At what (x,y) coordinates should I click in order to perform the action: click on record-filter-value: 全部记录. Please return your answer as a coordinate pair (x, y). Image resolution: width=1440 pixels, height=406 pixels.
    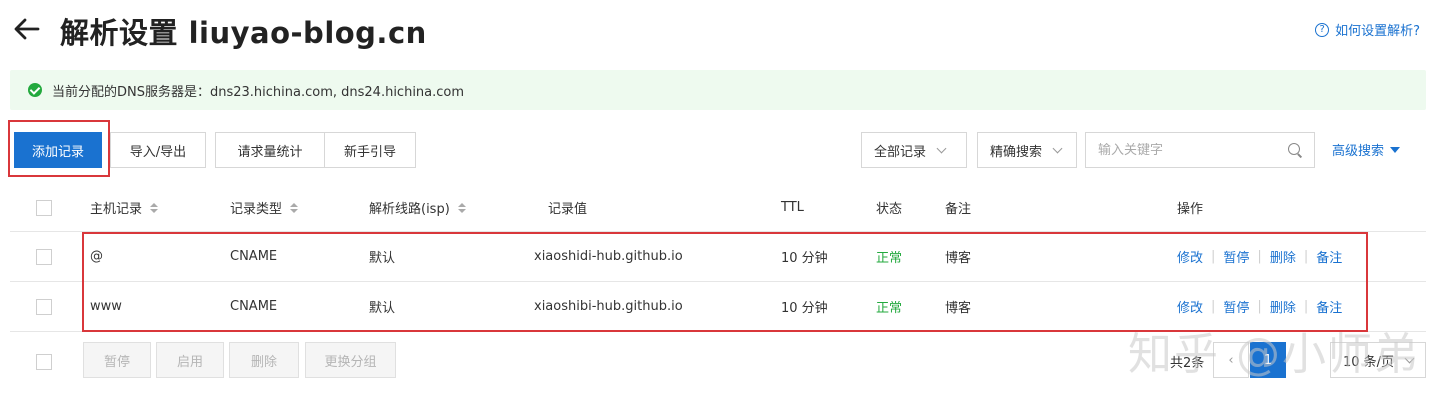
    Looking at the image, I should click on (900, 152).